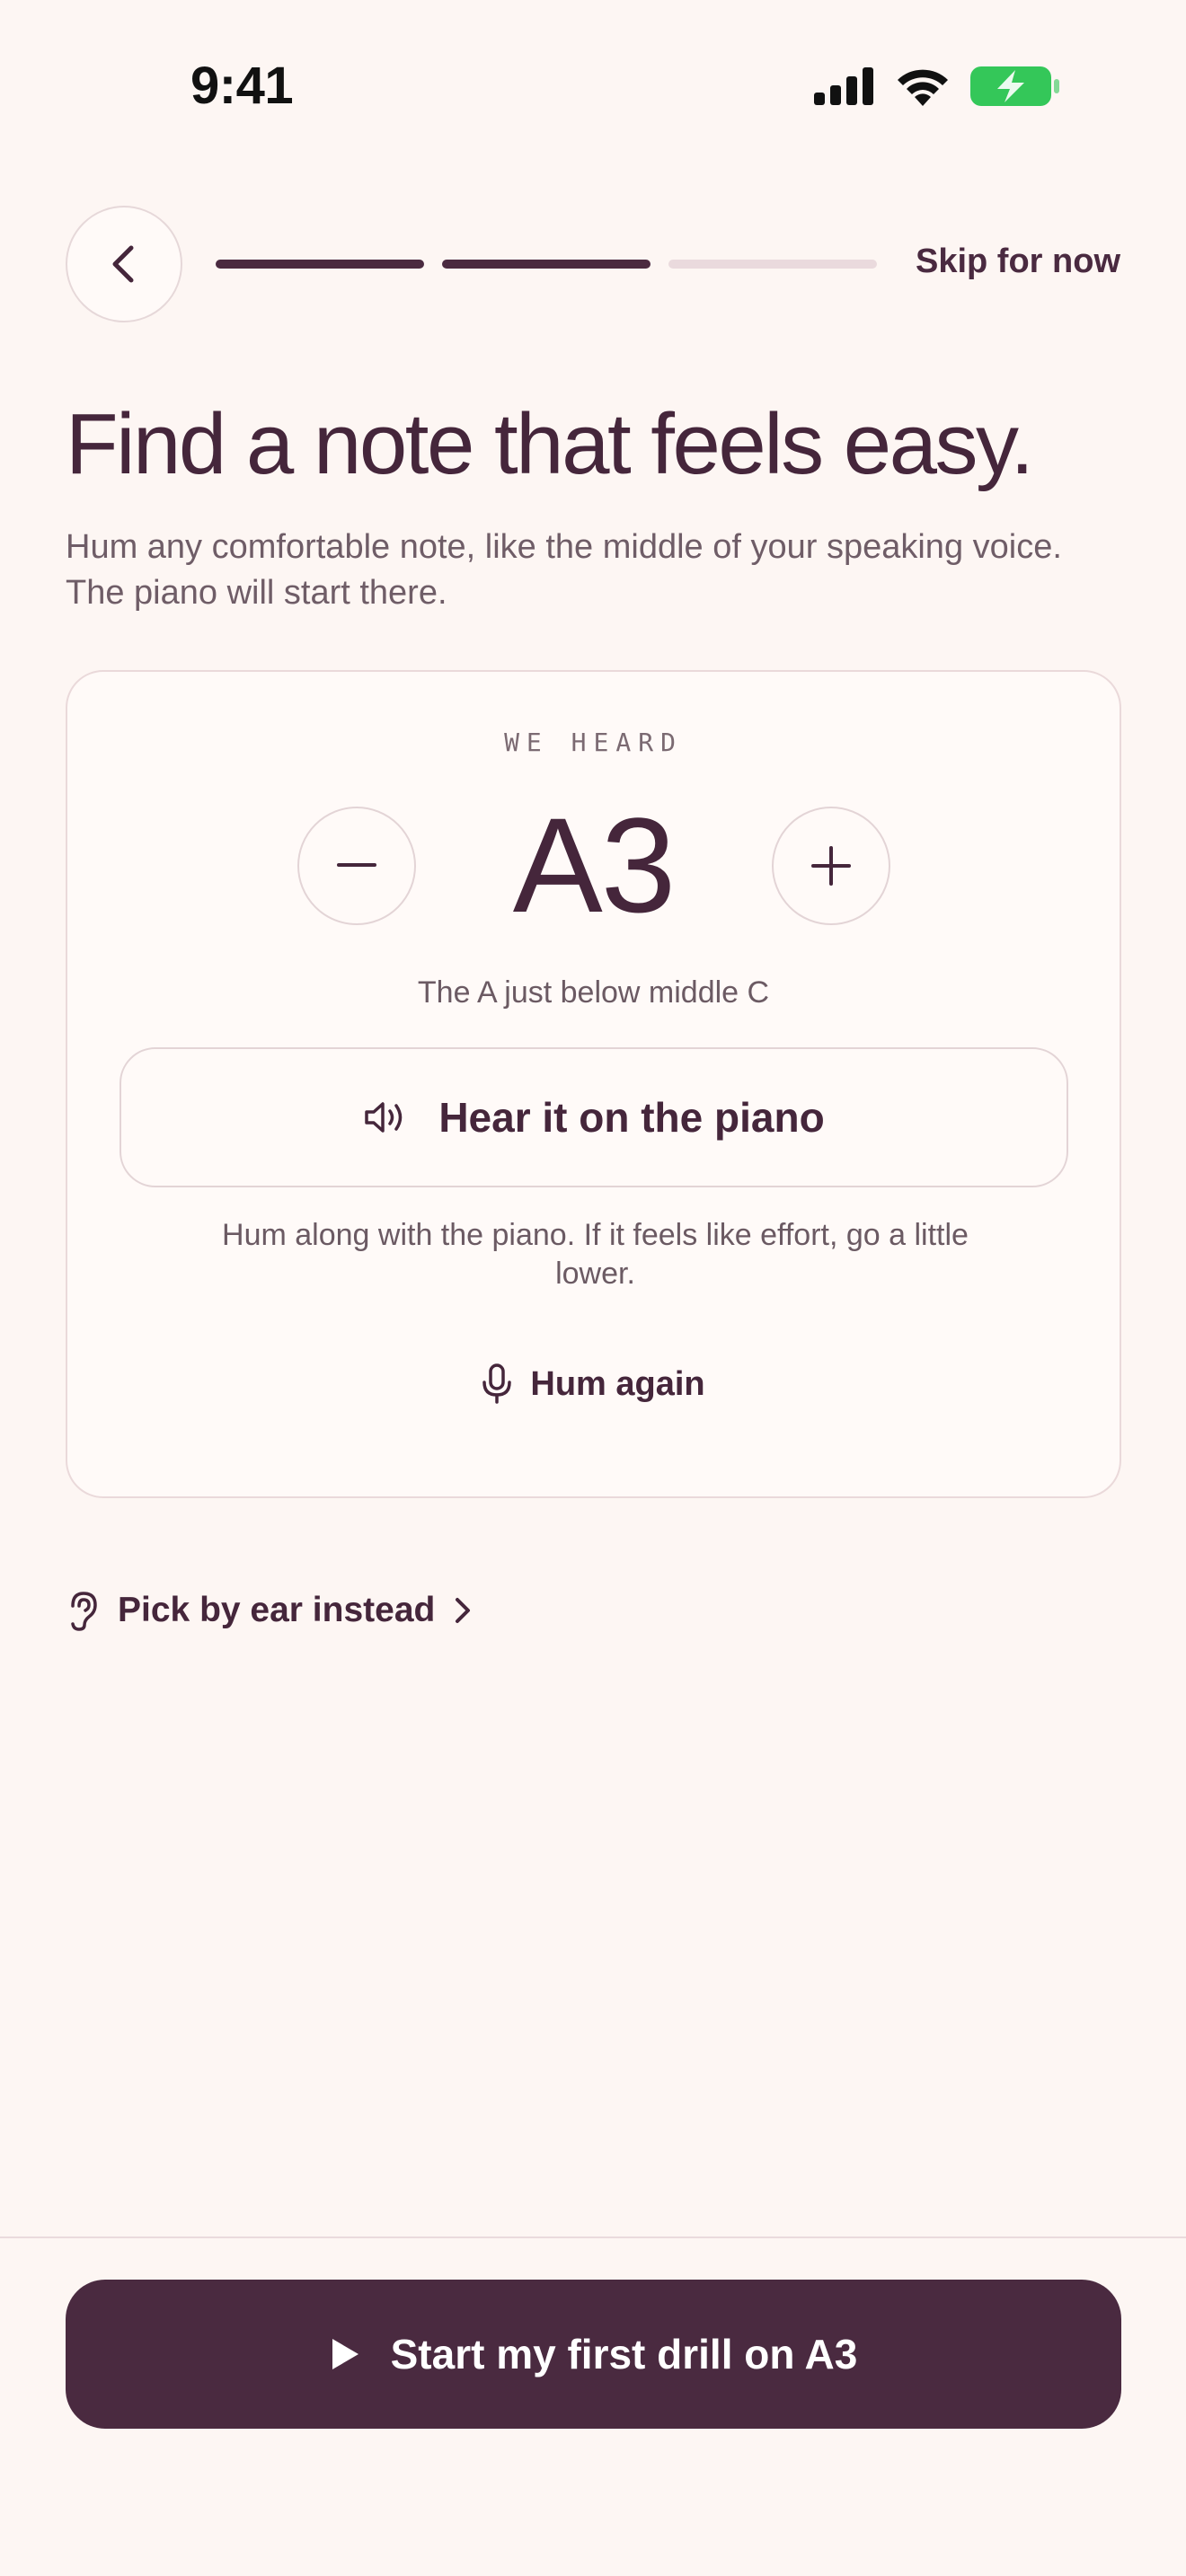 The image size is (1186, 2576). What do you see at coordinates (497, 1383) in the screenshot?
I see `microphone-icon` at bounding box center [497, 1383].